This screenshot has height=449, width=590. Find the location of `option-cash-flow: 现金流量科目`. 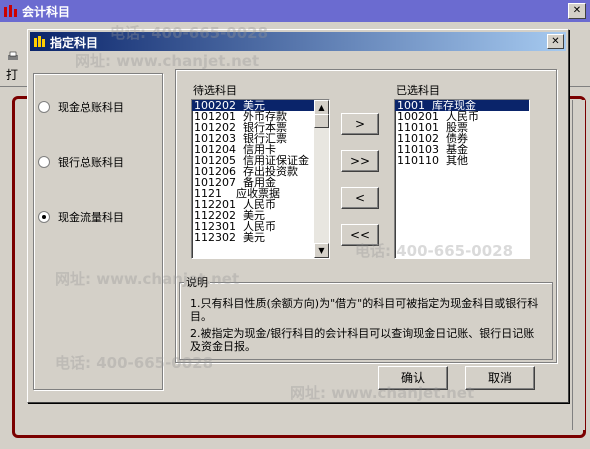

option-cash-flow: 现金流量科目 is located at coordinates (82, 217).